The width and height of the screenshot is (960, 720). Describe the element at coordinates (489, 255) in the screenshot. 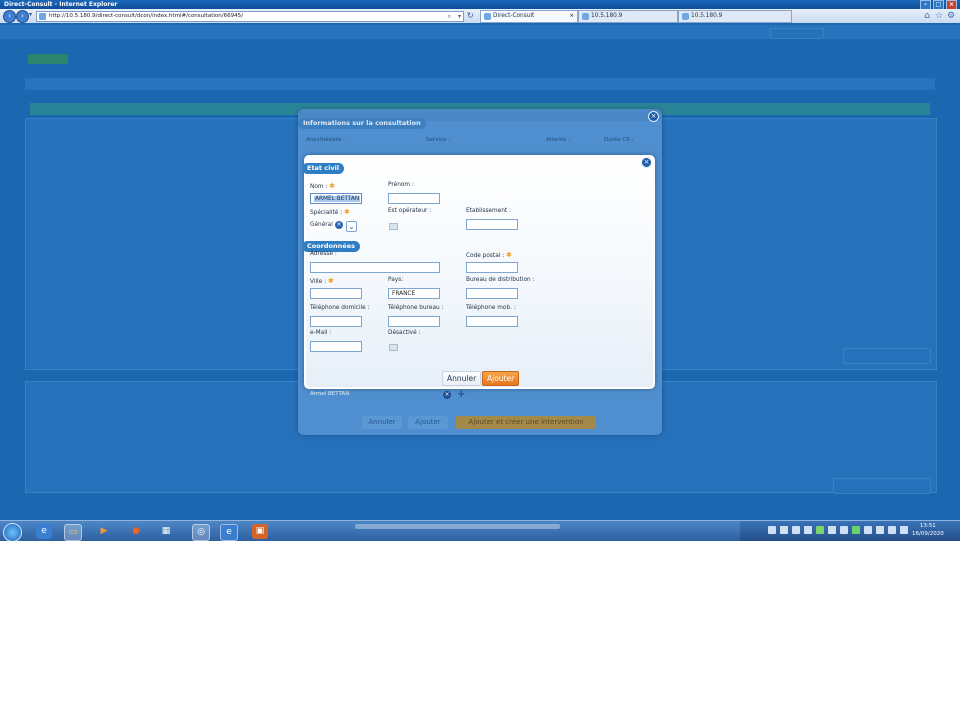

I see `code-postal-label: Code postal : ✱` at that location.